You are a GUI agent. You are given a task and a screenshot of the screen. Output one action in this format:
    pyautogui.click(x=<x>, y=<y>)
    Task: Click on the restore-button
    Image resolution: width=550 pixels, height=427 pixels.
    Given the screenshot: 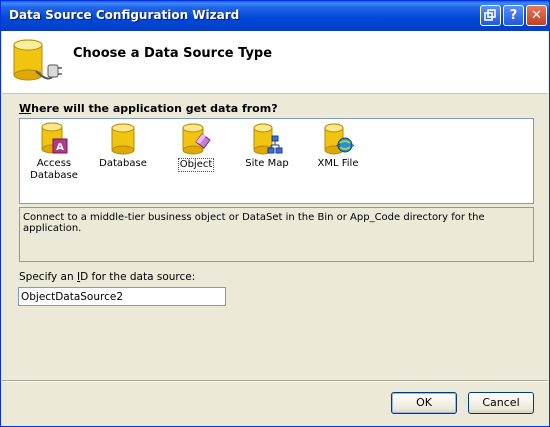 What is the action you would take?
    pyautogui.click(x=490, y=15)
    